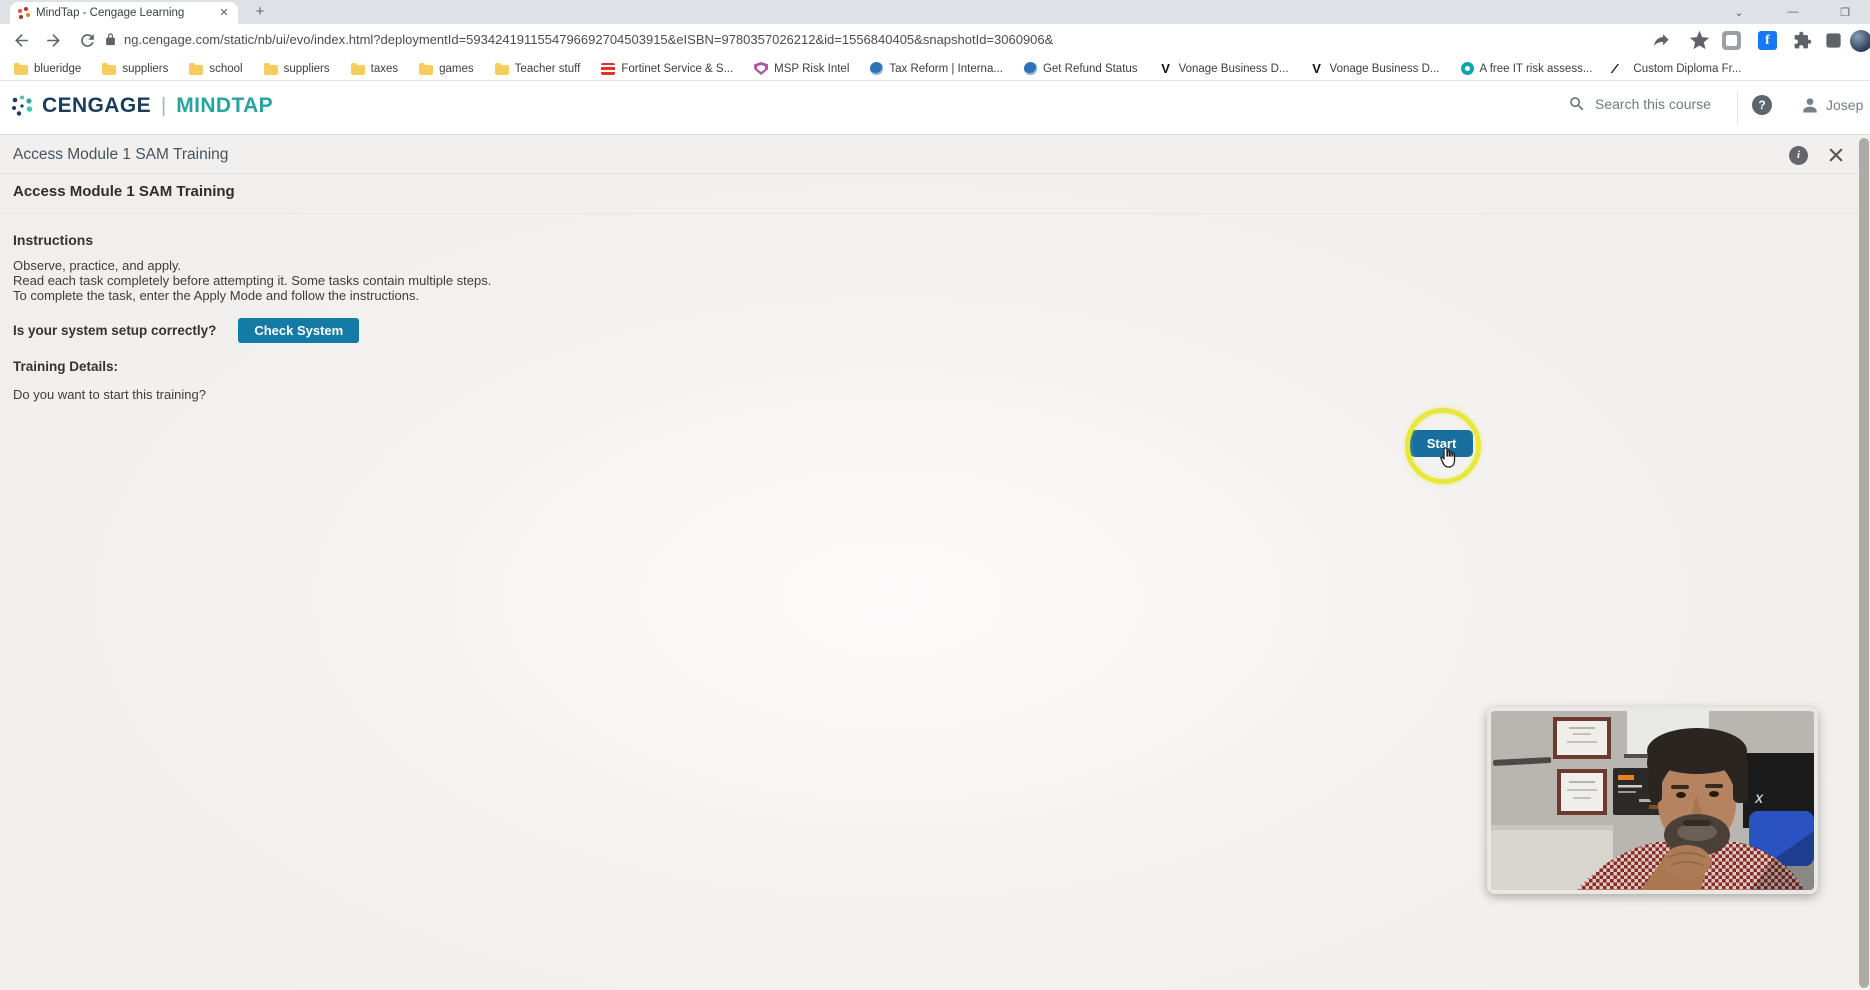  I want to click on new-tab-button: +, so click(260, 12).